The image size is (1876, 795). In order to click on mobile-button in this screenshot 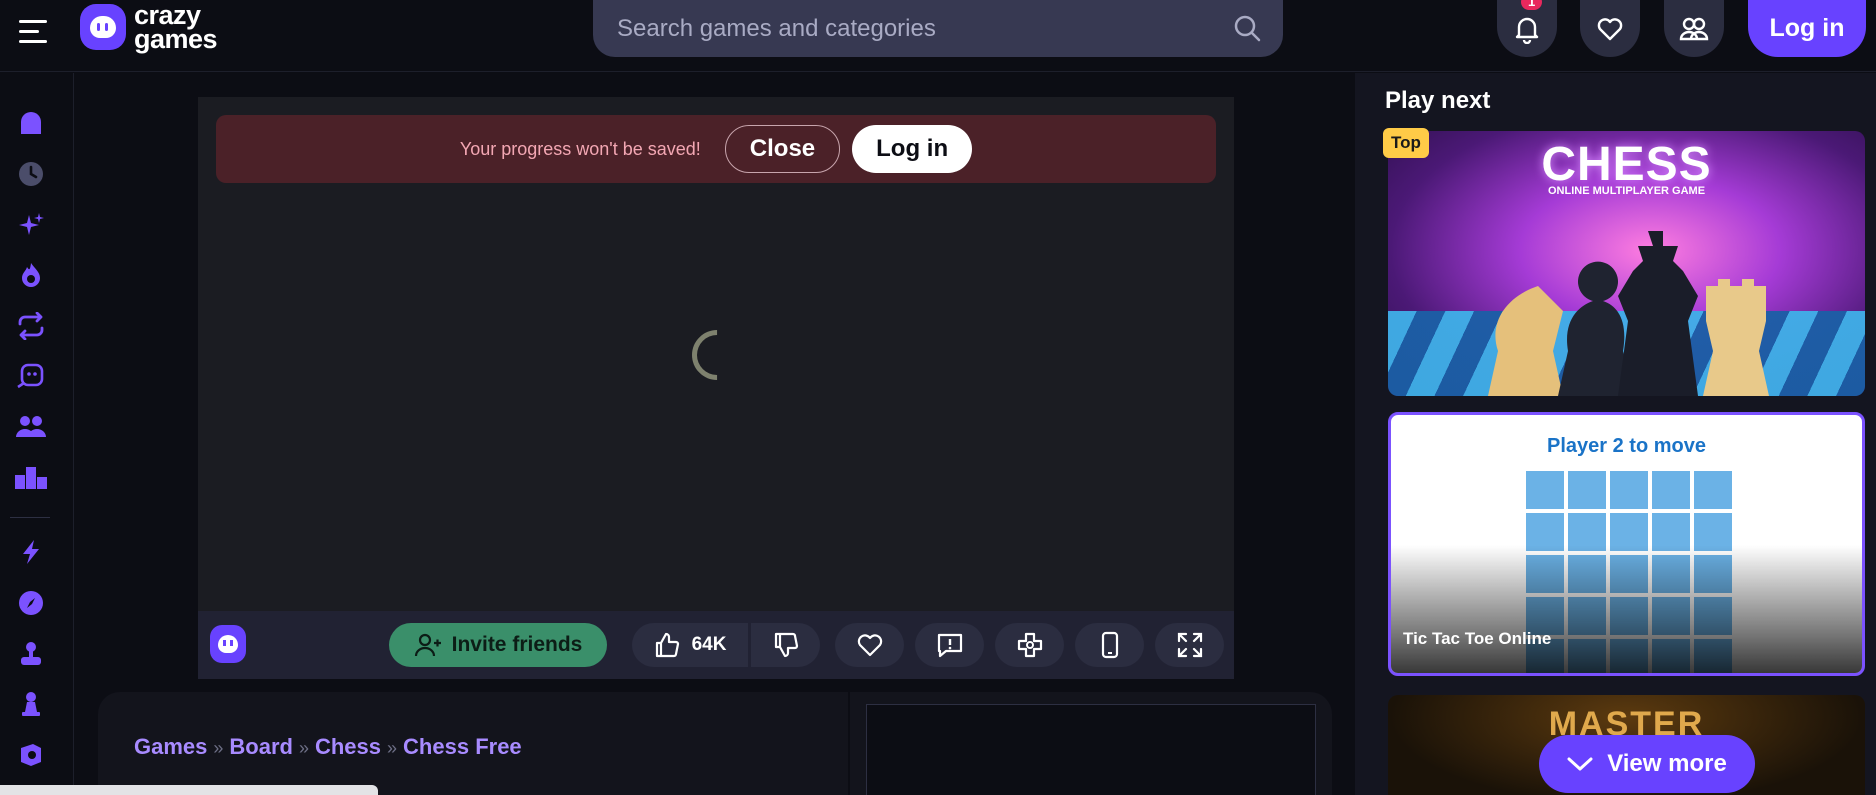, I will do `click(1109, 645)`.